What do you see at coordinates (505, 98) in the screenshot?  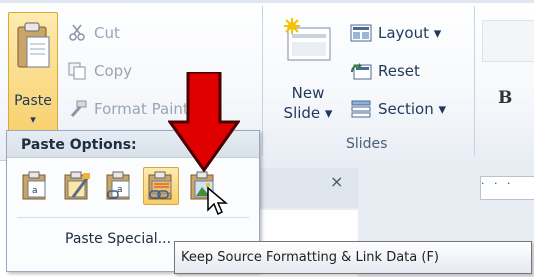 I see `bold-button: B` at bounding box center [505, 98].